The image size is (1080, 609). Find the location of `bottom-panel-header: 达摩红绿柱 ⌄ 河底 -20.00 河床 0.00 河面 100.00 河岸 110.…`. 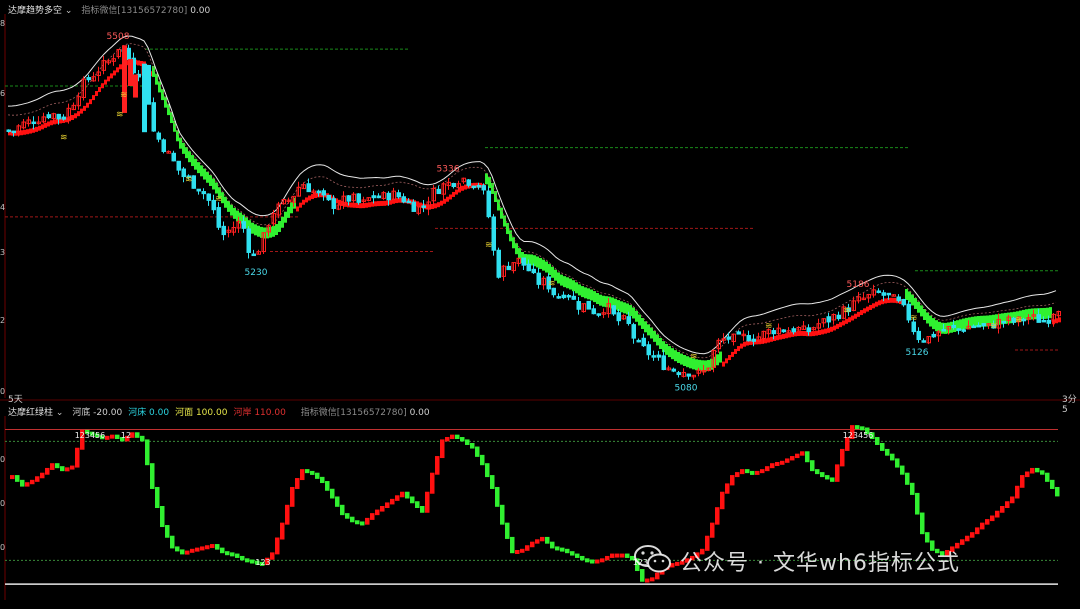

bottom-panel-header: 达摩红绿柱 ⌄ 河底 -20.00 河床 0.00 河面 100.00 河岸 110.… is located at coordinates (222, 411).